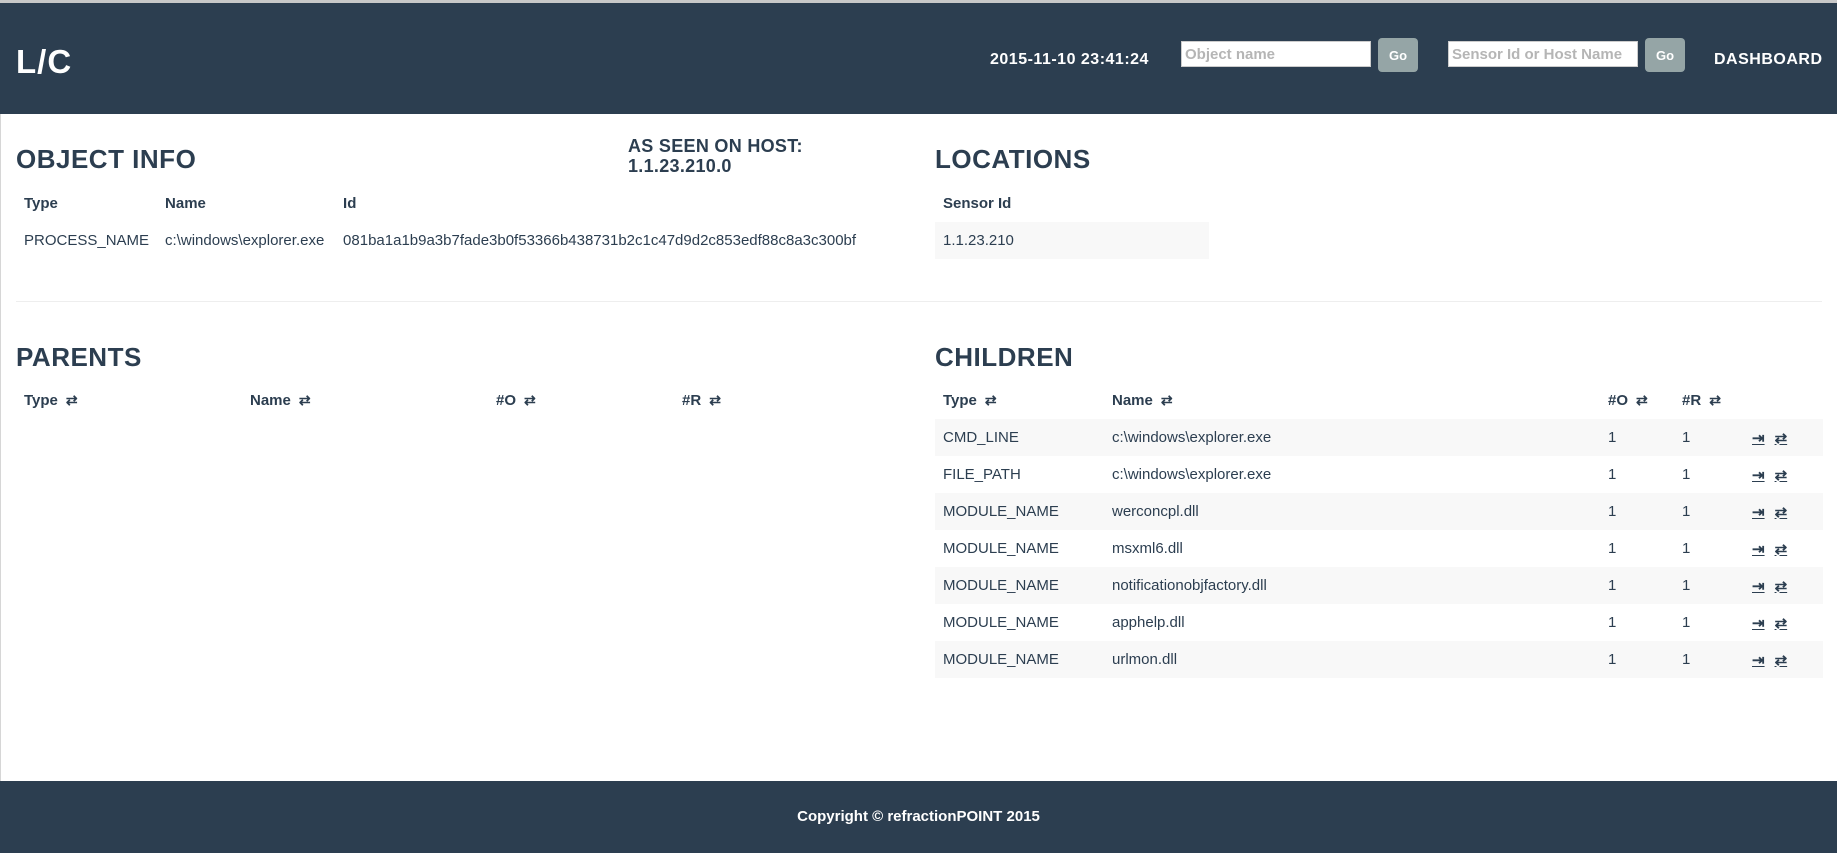 This screenshot has width=1837, height=858. I want to click on child-name: notificationobjfactory.dll, so click(1352, 585).